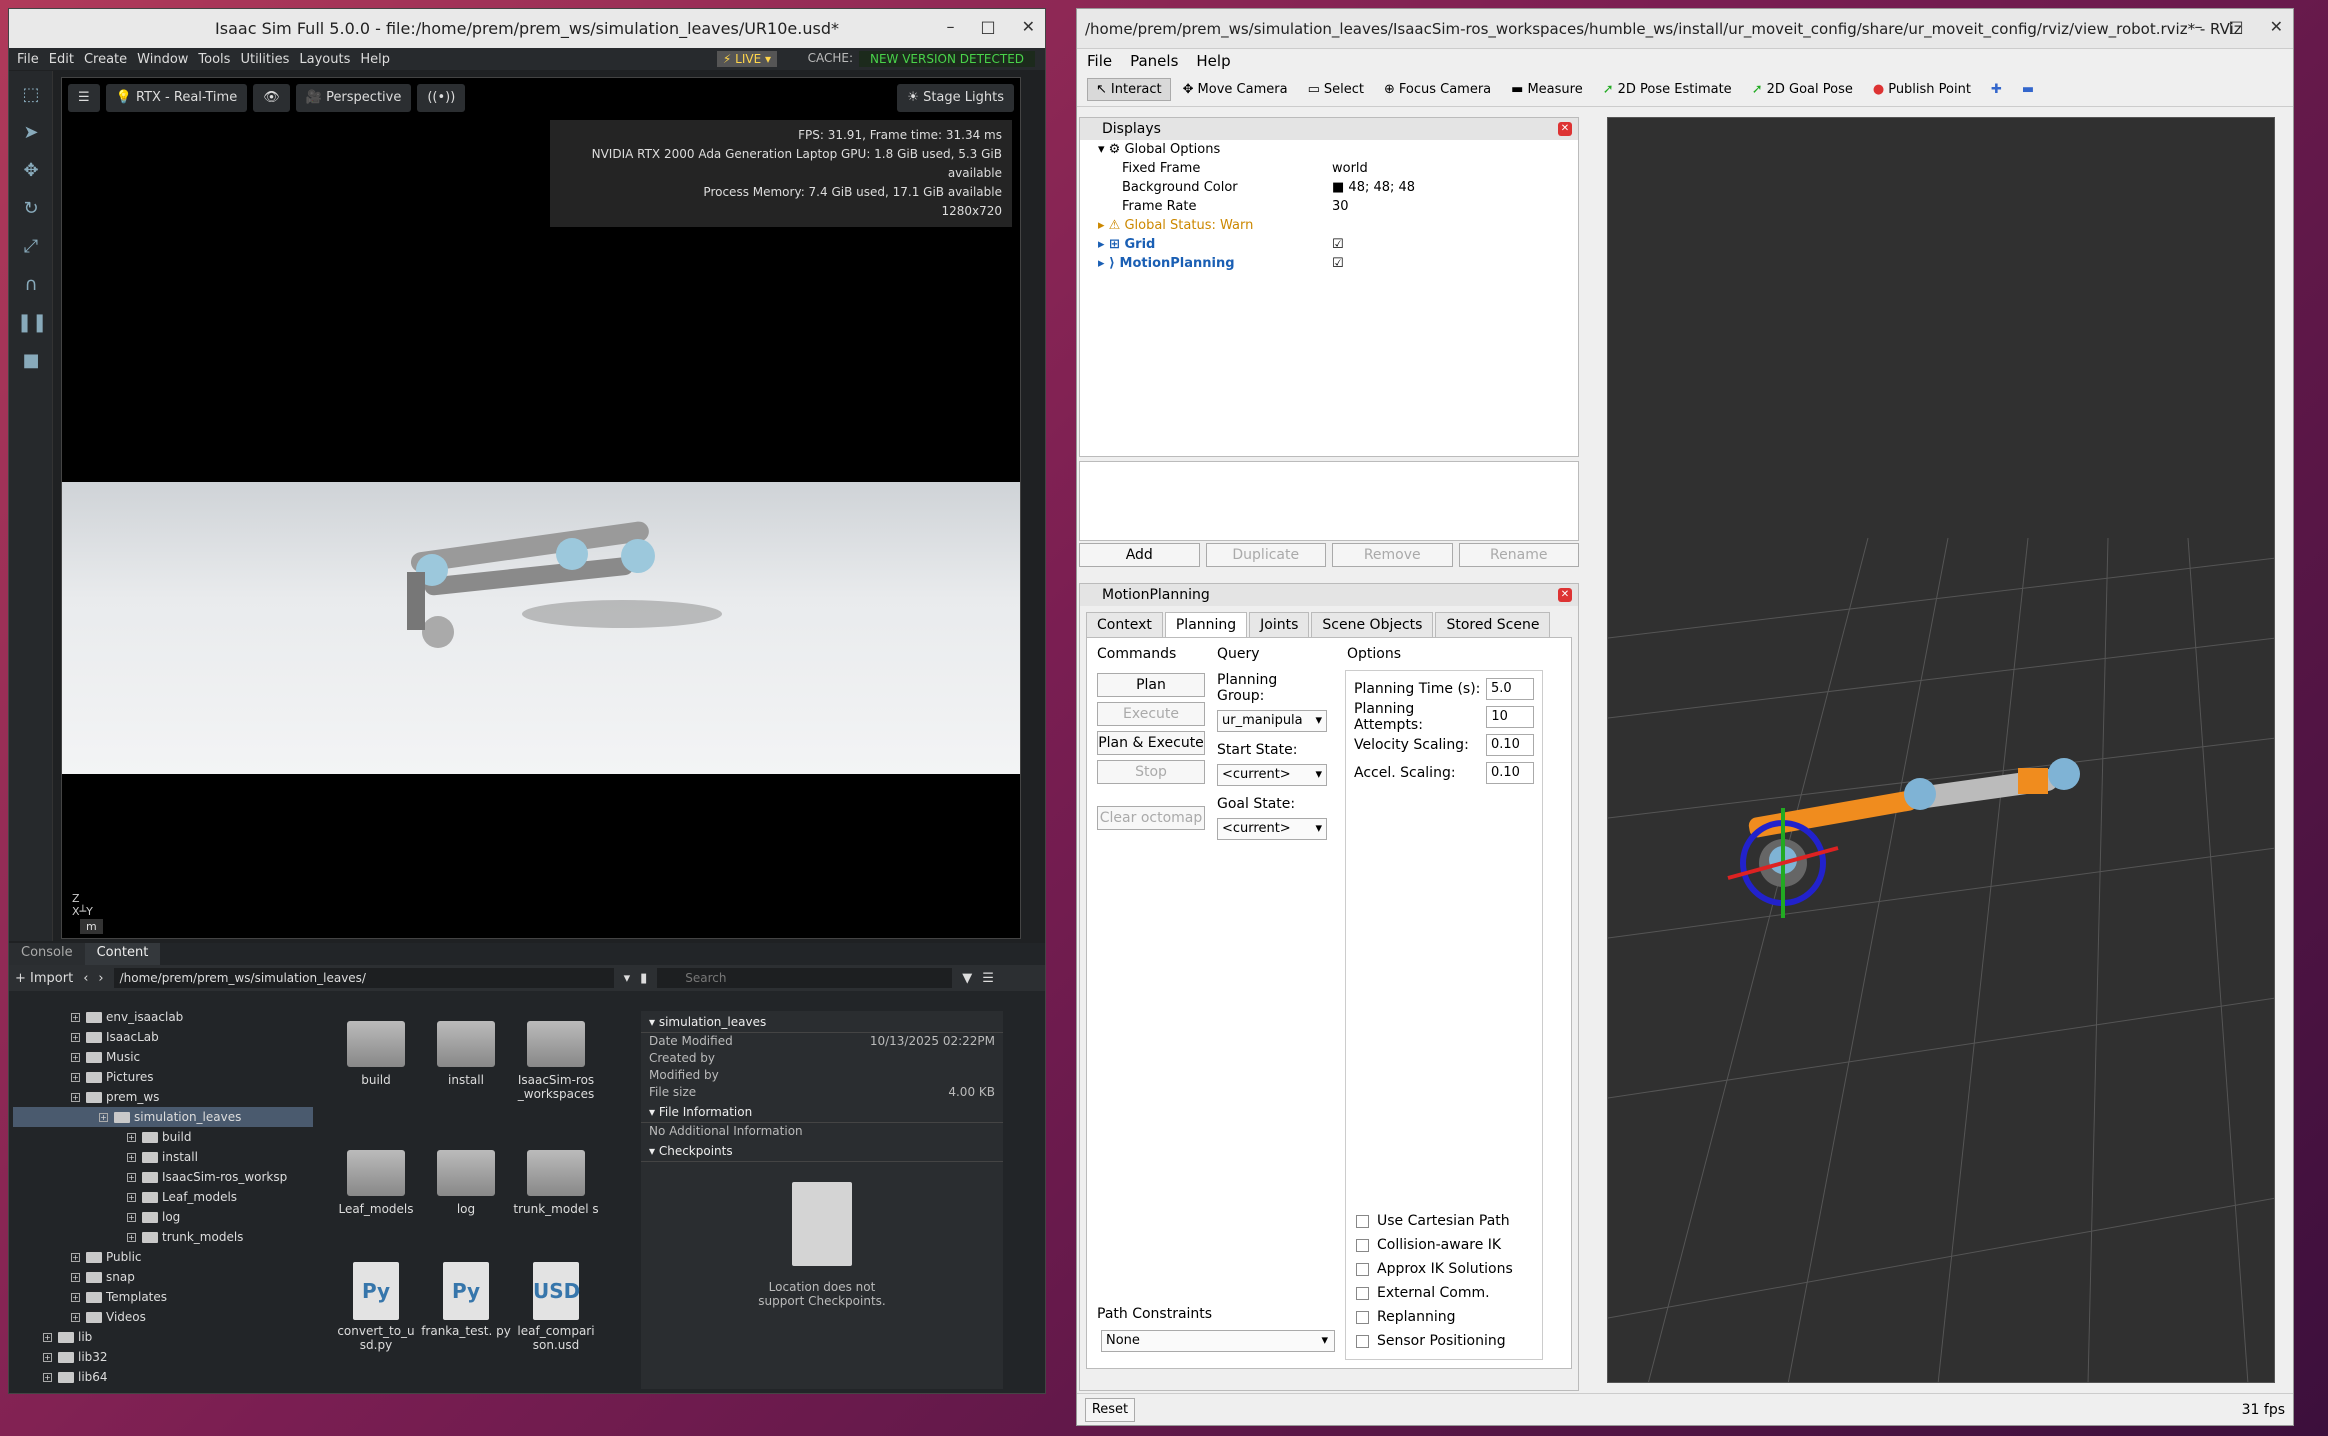  I want to click on grid-item: Leaf_models, so click(376, 1195).